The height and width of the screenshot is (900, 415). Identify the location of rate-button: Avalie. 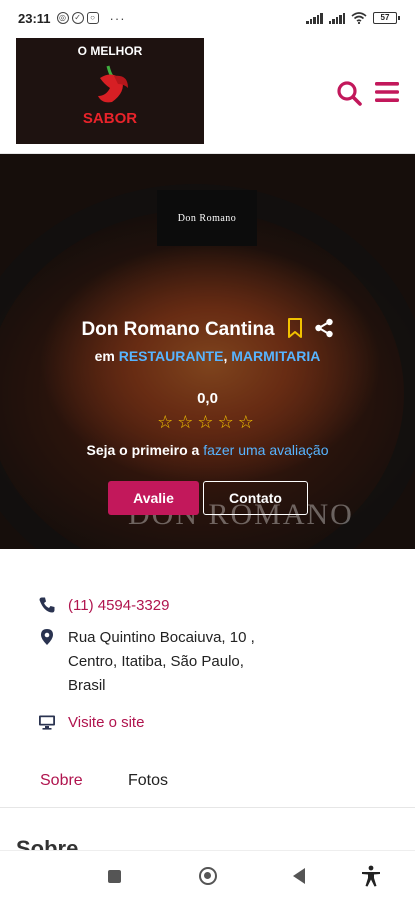
(153, 498).